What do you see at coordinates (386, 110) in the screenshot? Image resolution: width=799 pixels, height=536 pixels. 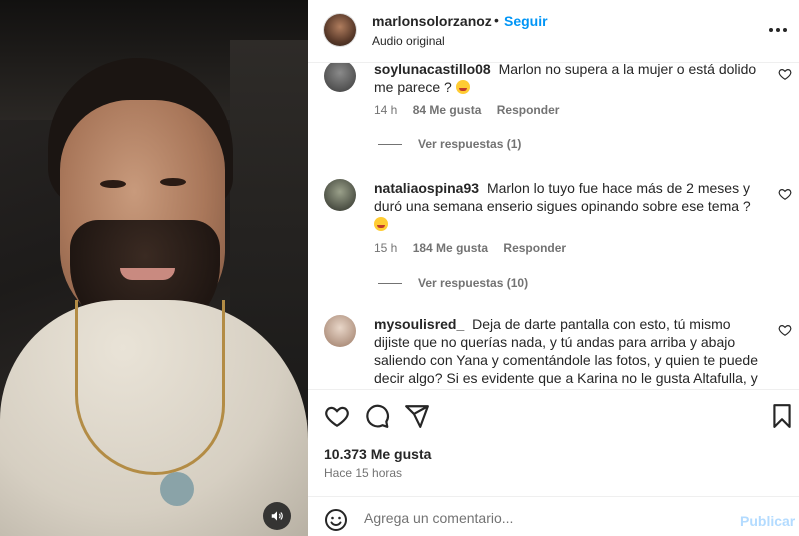 I see `comment-time: 14 h` at bounding box center [386, 110].